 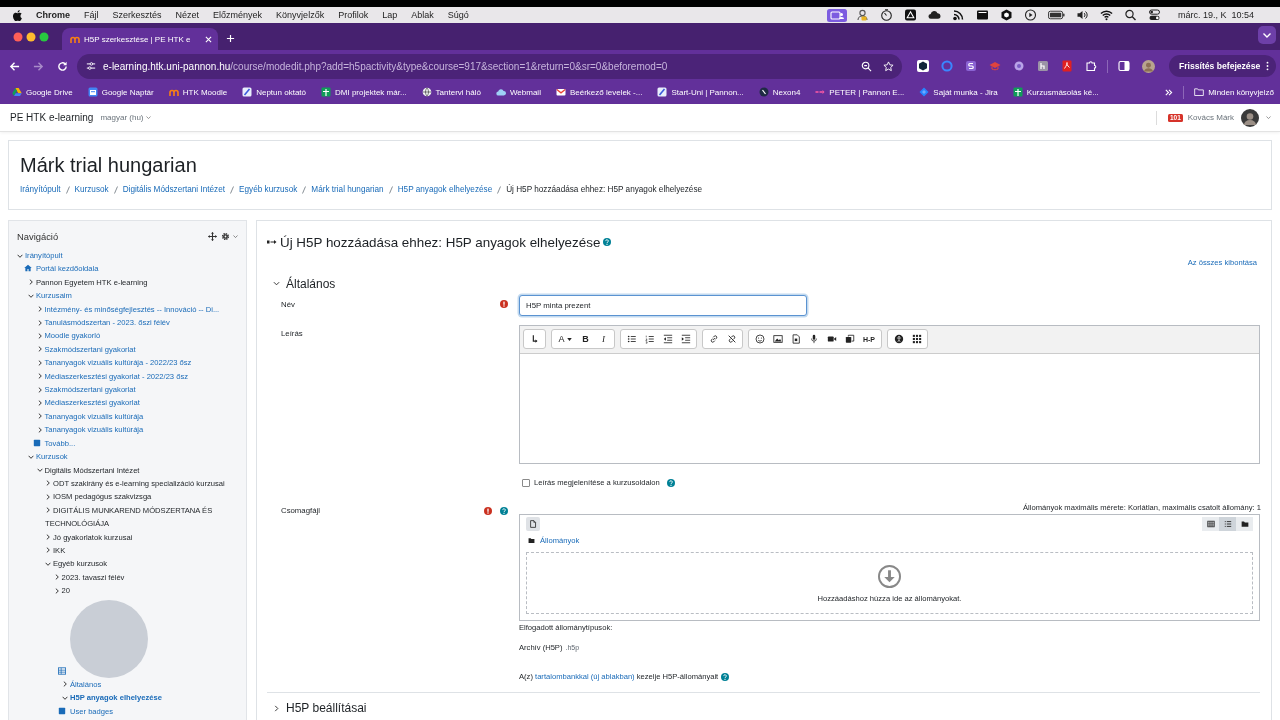 I want to click on bookmark: Tantervi háló, so click(x=451, y=92).